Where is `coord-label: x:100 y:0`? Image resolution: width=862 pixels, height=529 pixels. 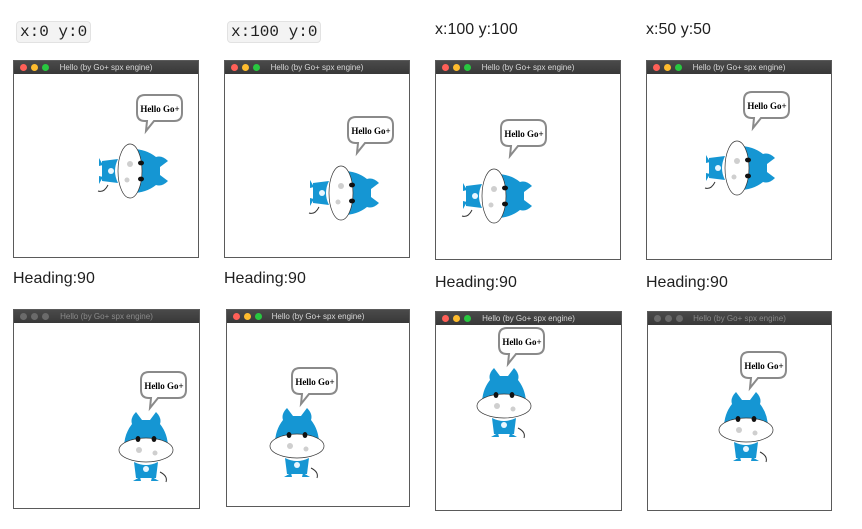
coord-label: x:100 y:0 is located at coordinates (274, 32).